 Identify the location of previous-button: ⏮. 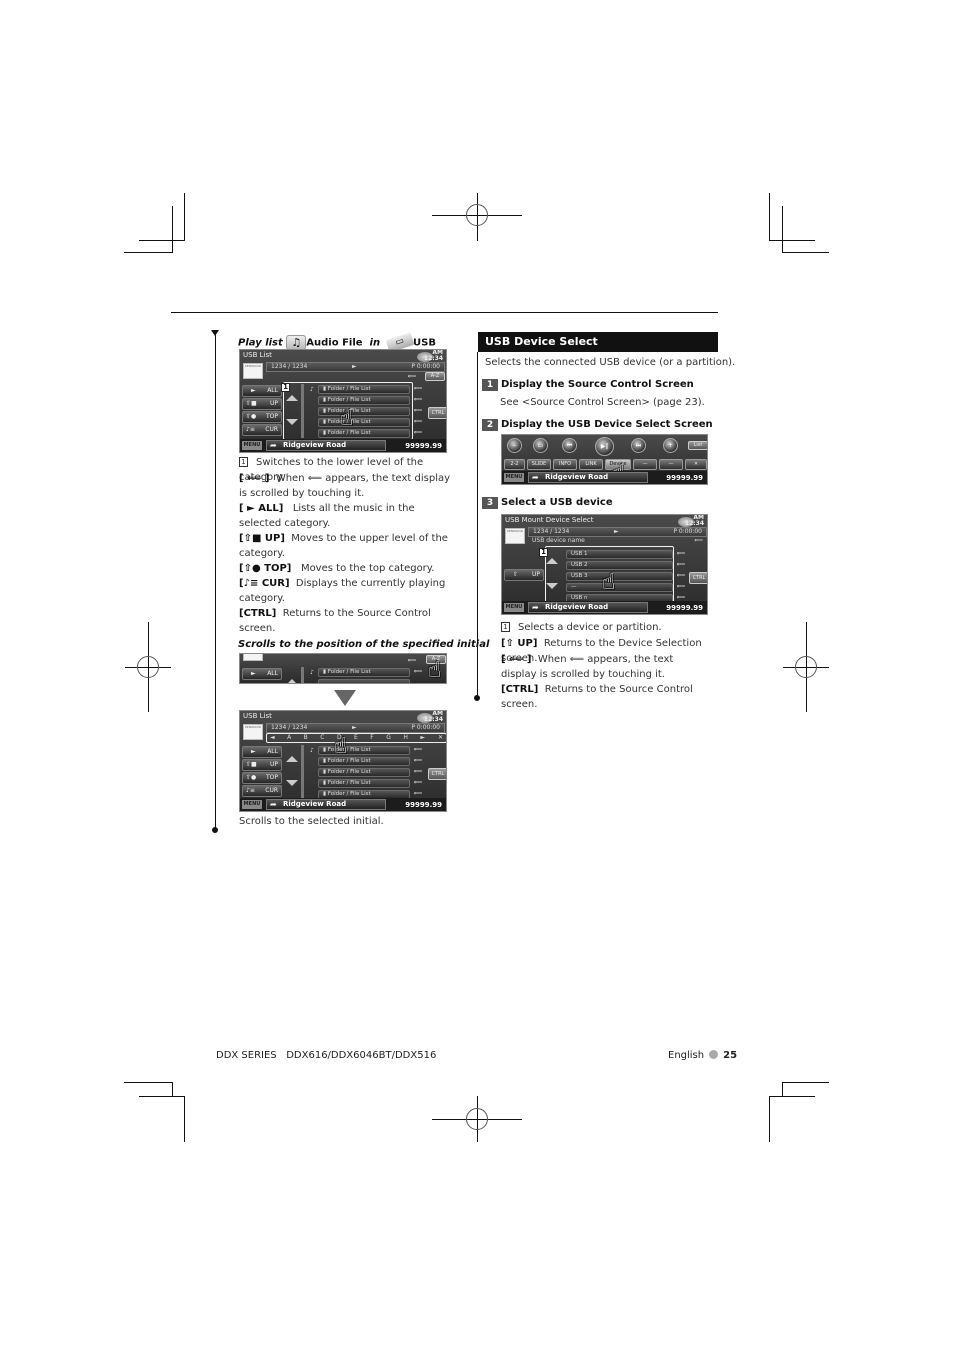
(569, 445).